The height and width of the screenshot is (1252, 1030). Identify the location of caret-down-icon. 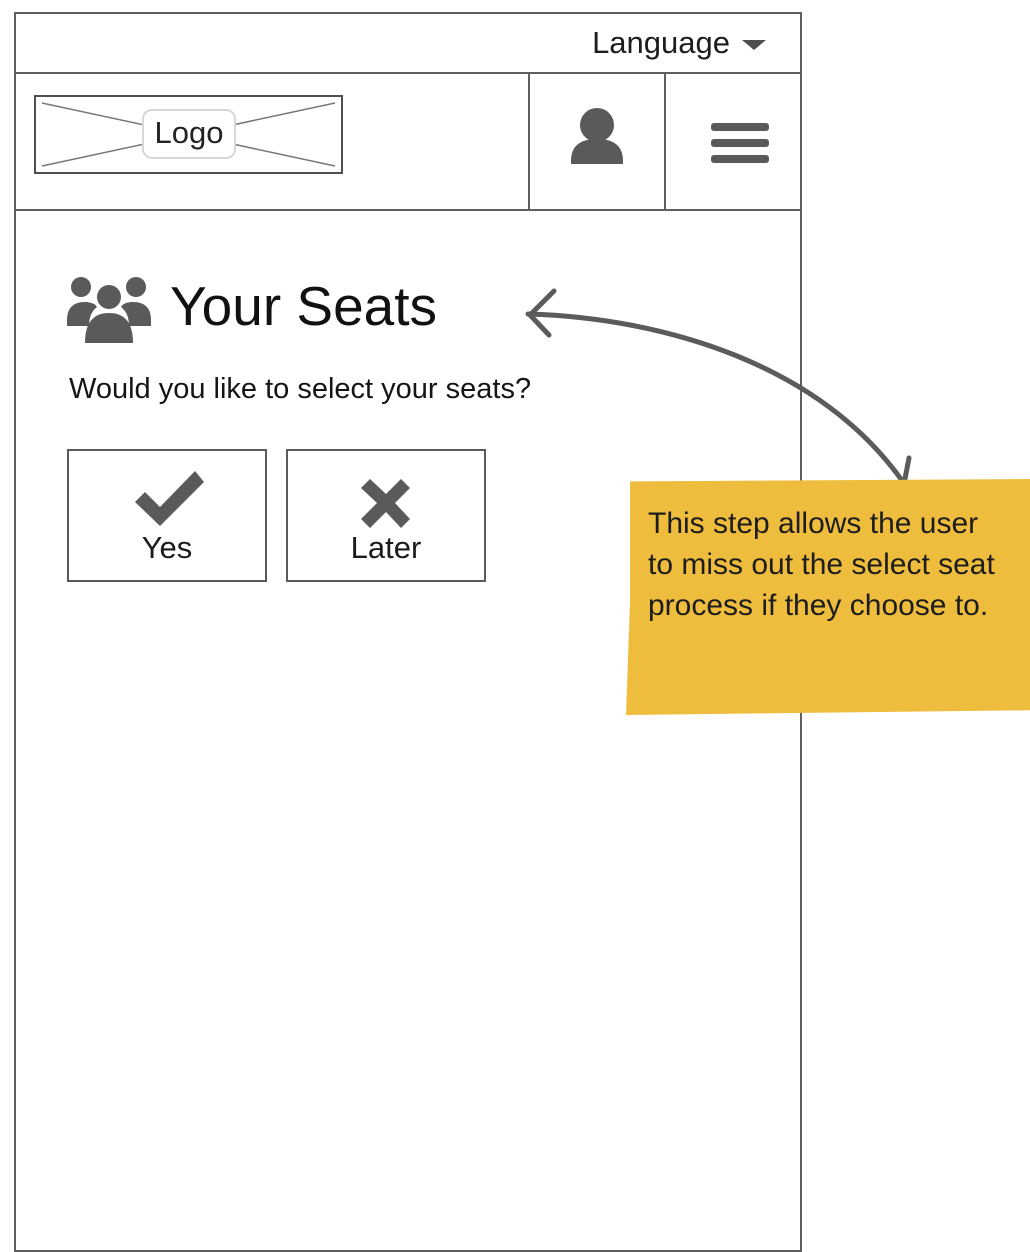
(754, 45).